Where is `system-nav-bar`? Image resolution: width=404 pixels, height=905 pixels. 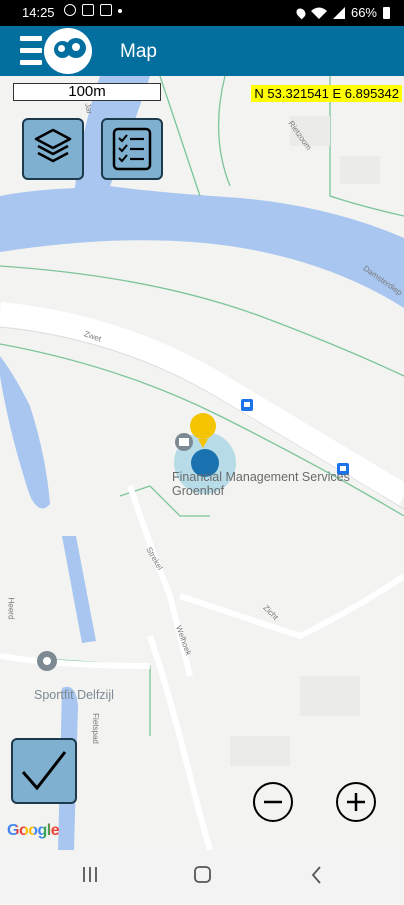 system-nav-bar is located at coordinates (202, 875).